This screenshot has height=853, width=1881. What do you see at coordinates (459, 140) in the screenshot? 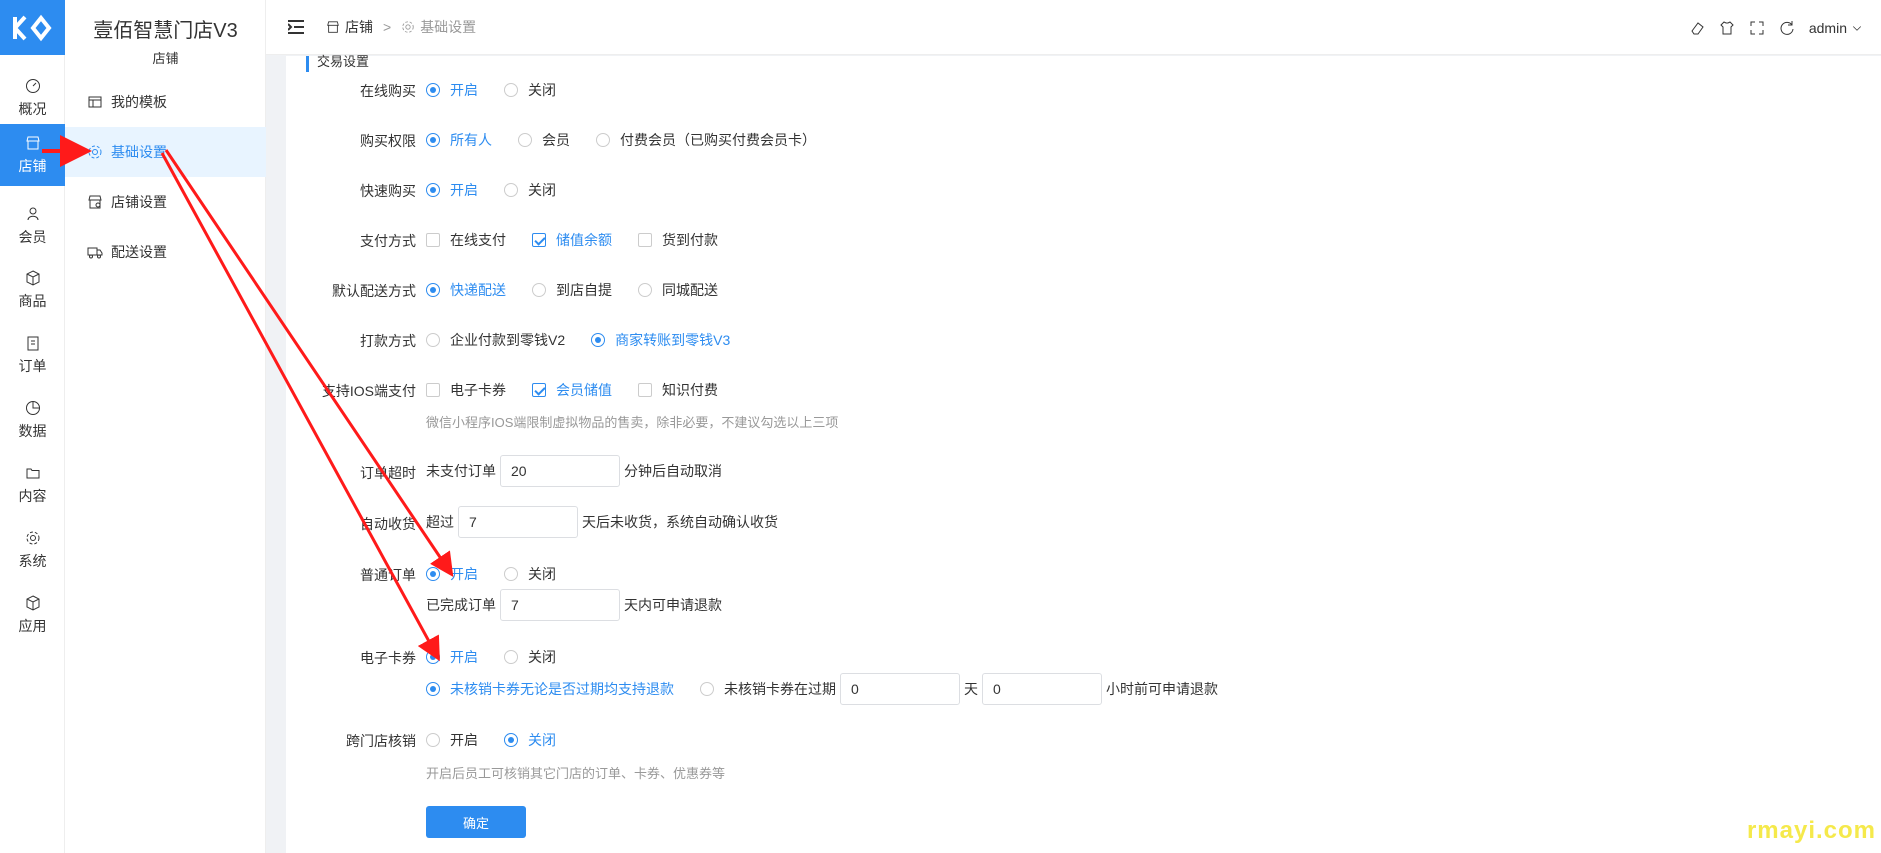
I see `radio-option: 所有人` at bounding box center [459, 140].